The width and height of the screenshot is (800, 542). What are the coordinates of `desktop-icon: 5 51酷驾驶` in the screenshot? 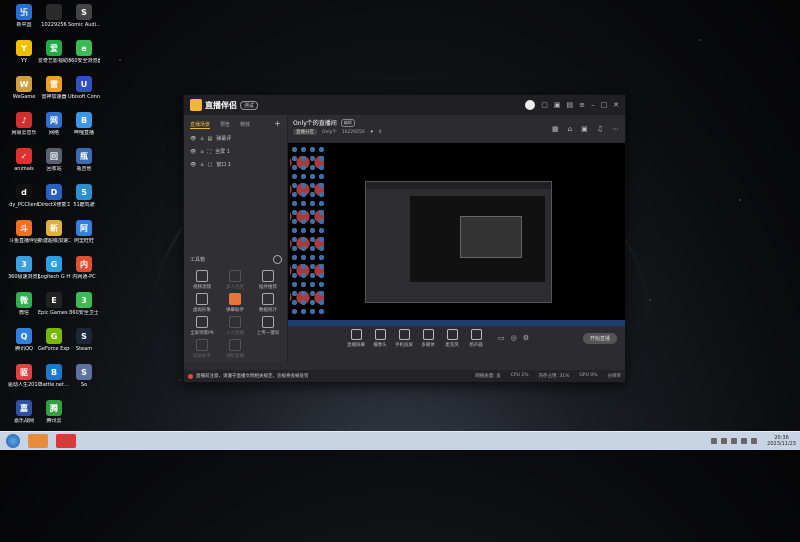 It's located at (84, 196).